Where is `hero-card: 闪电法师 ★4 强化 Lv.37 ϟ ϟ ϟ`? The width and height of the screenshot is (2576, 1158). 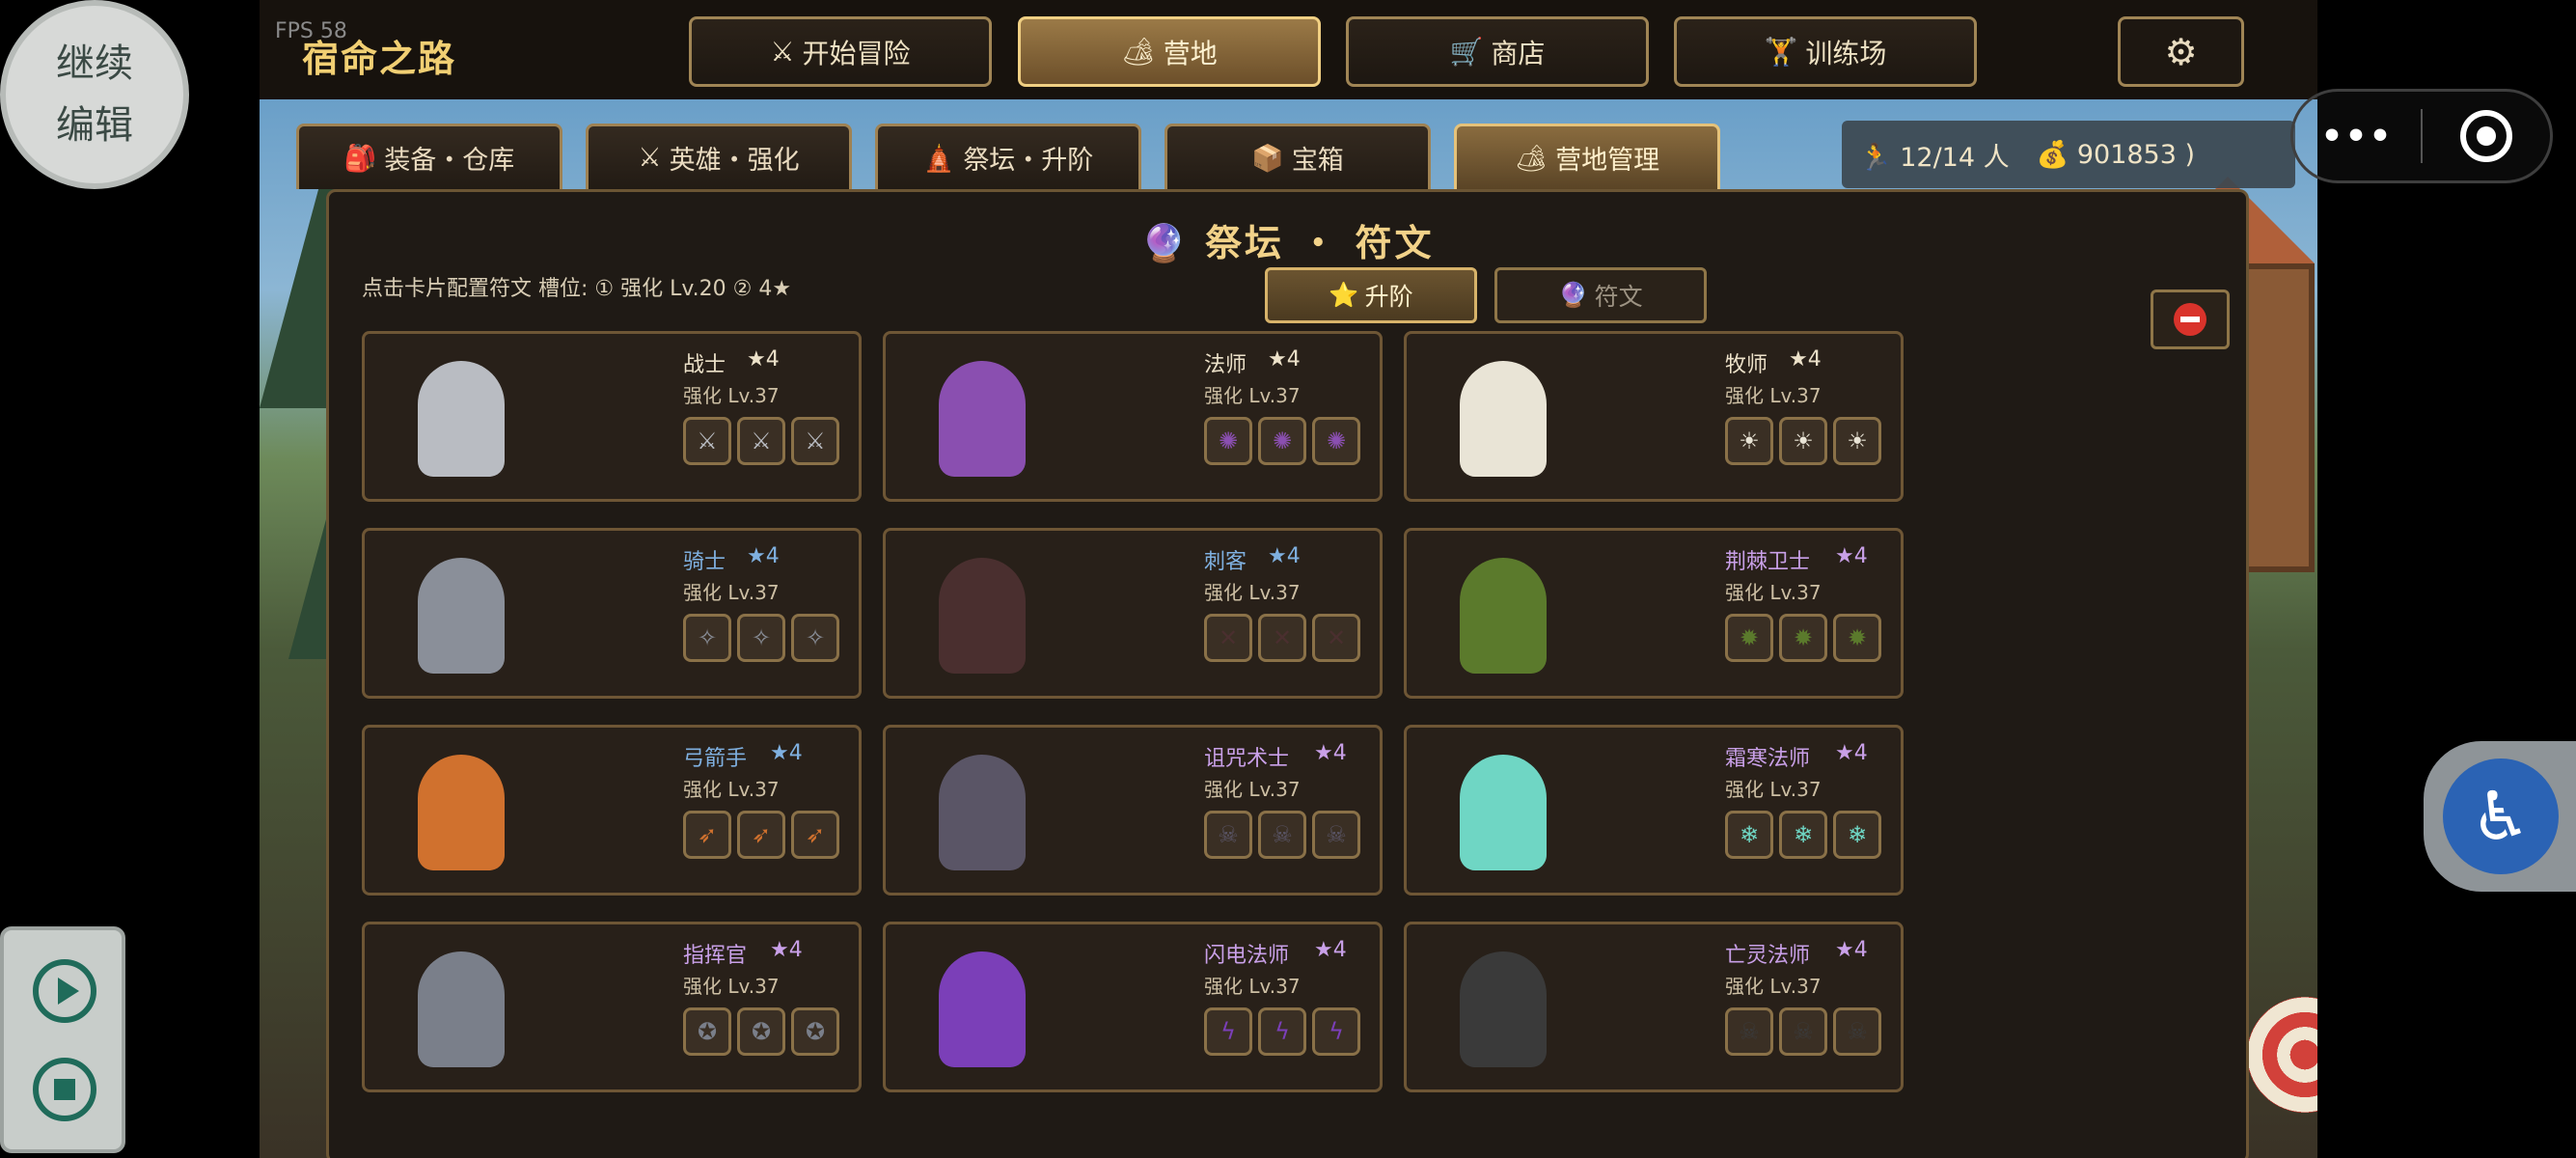 hero-card: 闪电法师 ★4 强化 Lv.37 ϟ ϟ ϟ is located at coordinates (1133, 1007).